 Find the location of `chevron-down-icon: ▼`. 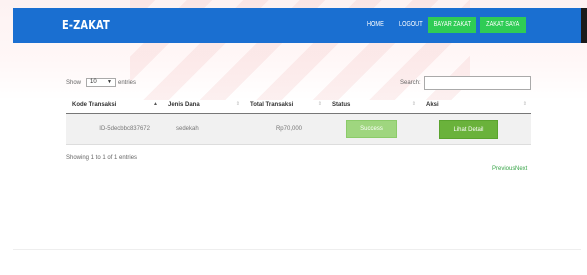

chevron-down-icon: ▼ is located at coordinates (109, 82).